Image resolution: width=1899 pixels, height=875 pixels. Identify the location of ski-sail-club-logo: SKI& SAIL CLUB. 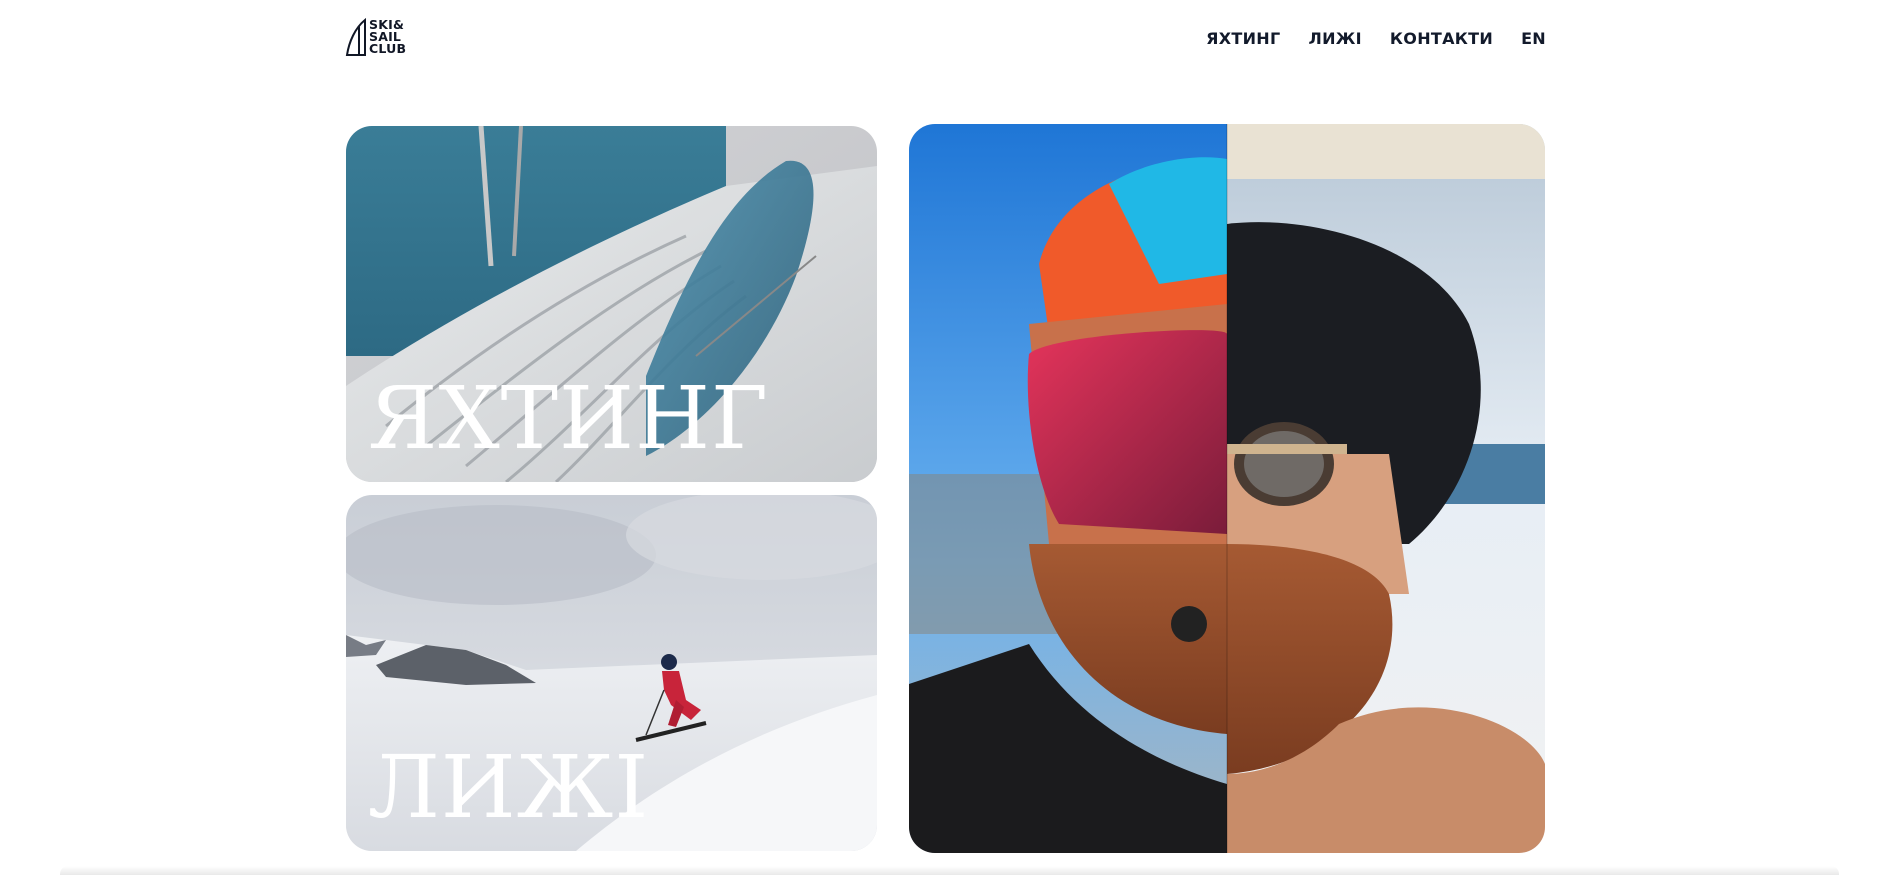
(381, 37).